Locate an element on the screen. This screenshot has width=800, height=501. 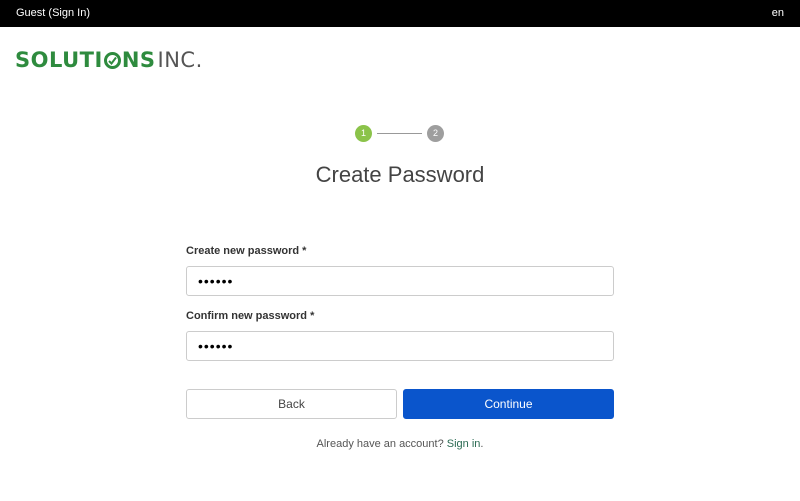
company-logo: SOLUTI NS INC. is located at coordinates (109, 60).